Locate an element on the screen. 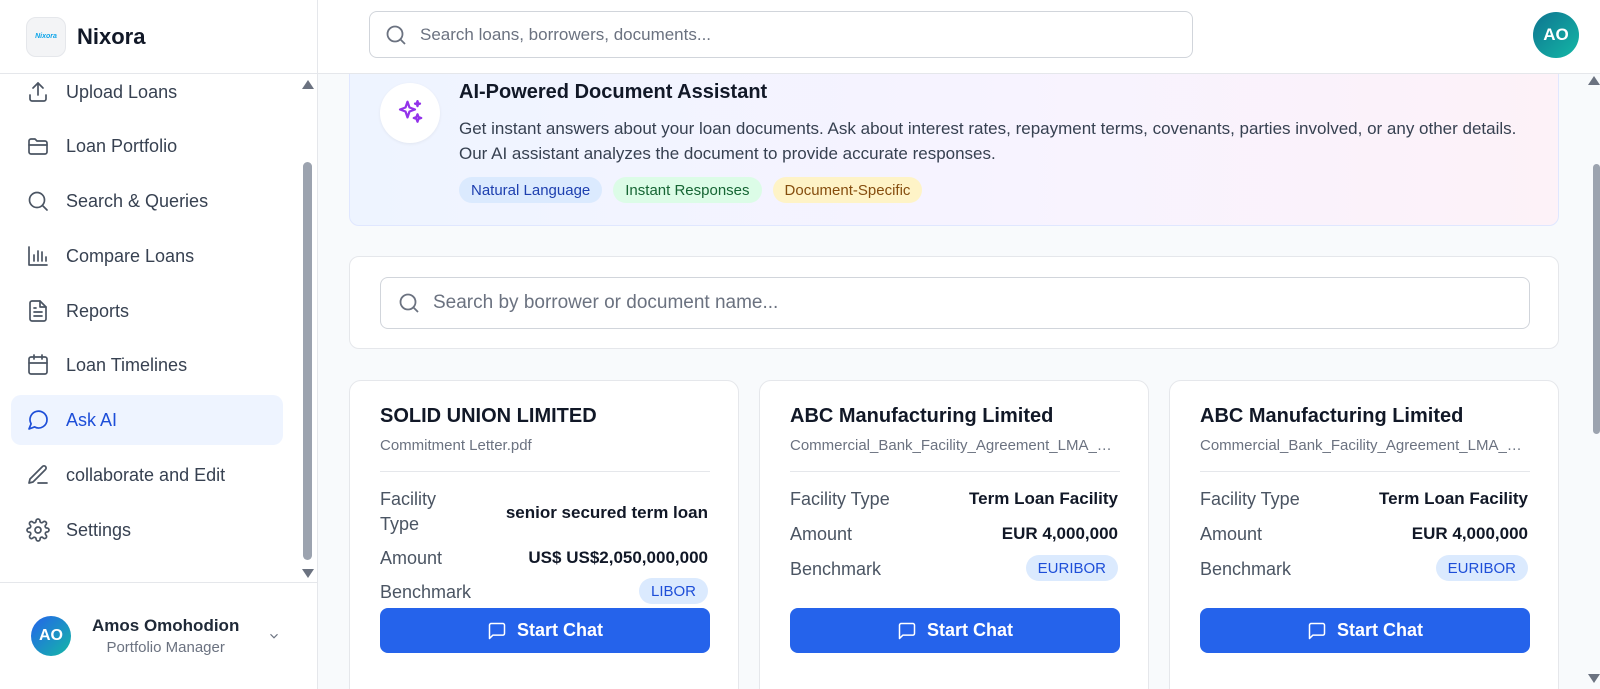  global-search is located at coordinates (781, 34).